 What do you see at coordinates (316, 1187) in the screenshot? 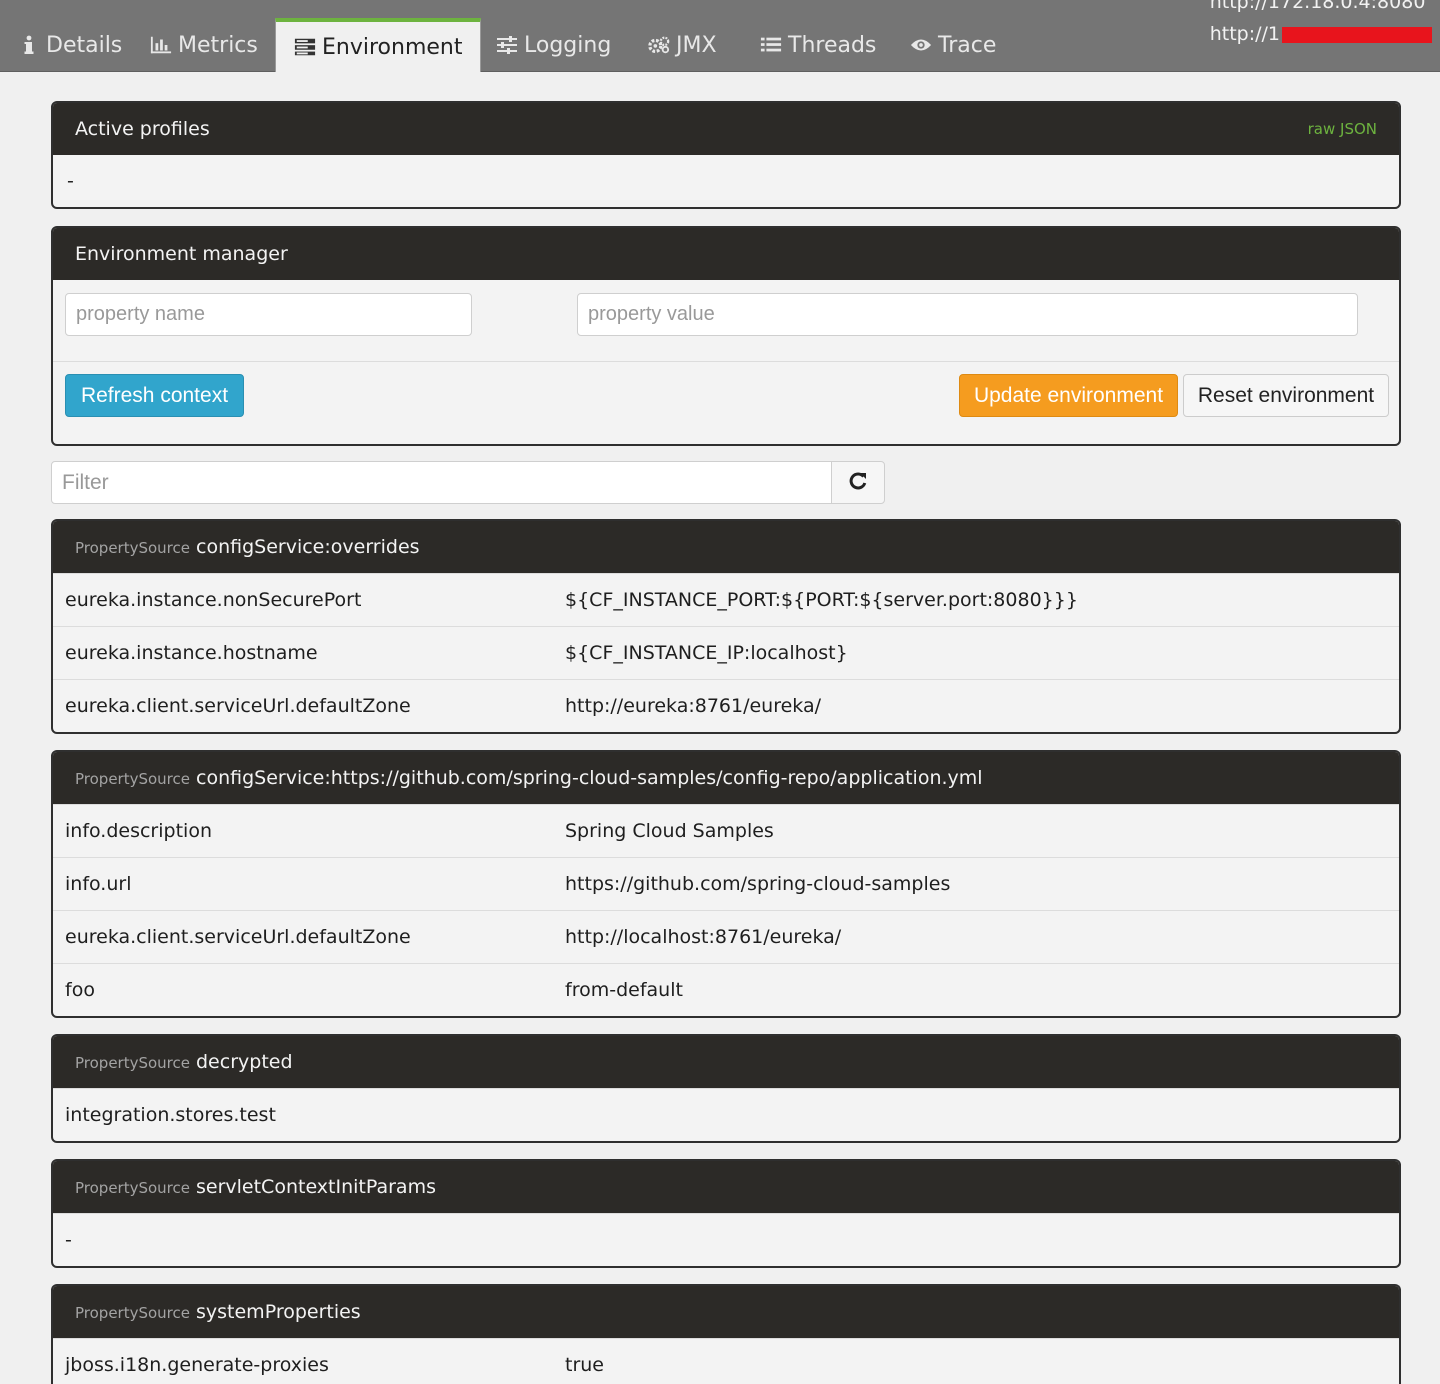
I see `property-source-name: servletContextInitParams` at bounding box center [316, 1187].